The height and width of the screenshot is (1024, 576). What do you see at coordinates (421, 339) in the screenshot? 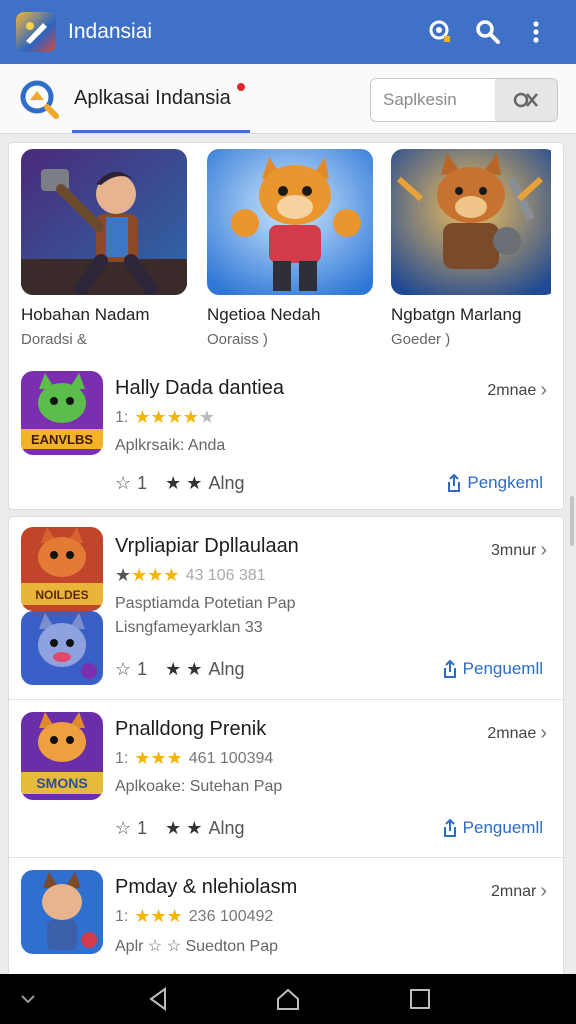
I see `featured-app-3-sub: Goeder )` at bounding box center [421, 339].